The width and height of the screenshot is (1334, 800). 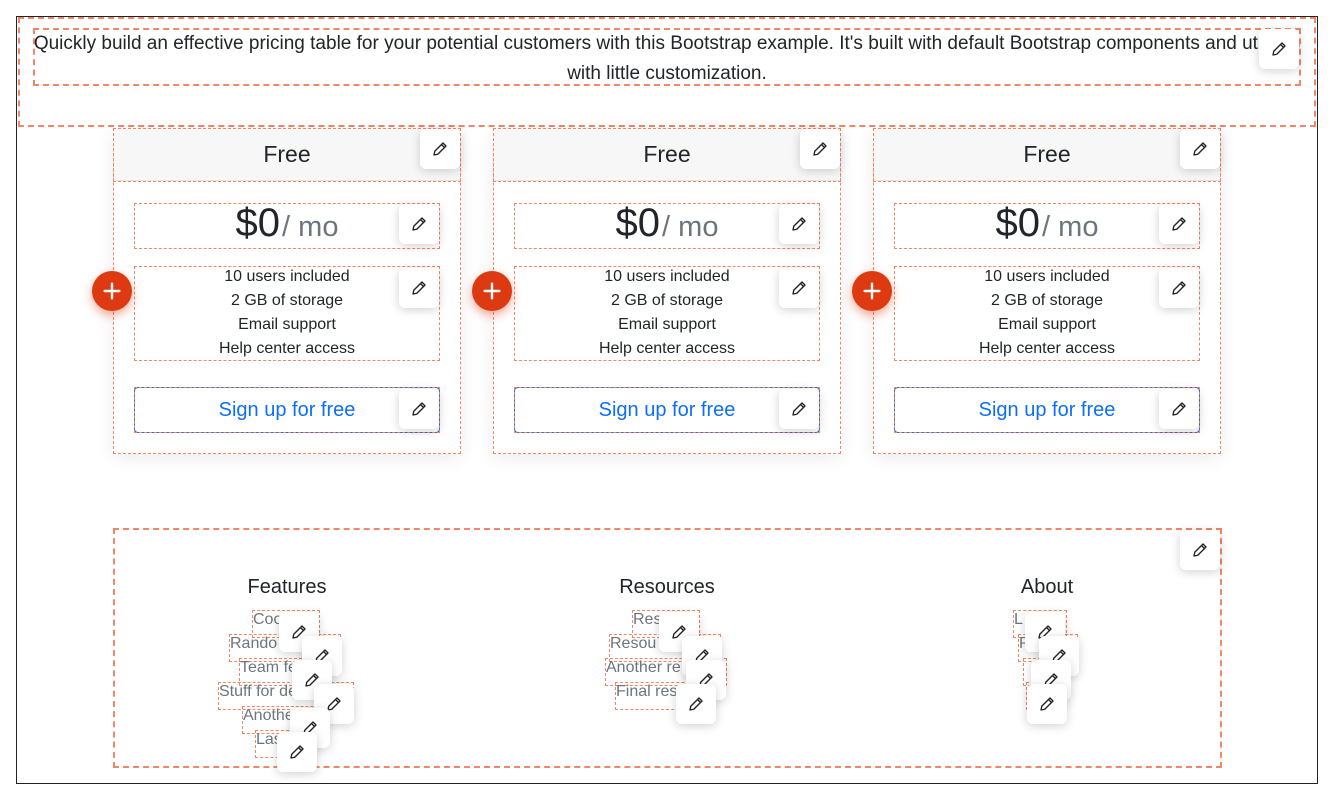 I want to click on footer-link: Stuff for de, so click(x=258, y=692).